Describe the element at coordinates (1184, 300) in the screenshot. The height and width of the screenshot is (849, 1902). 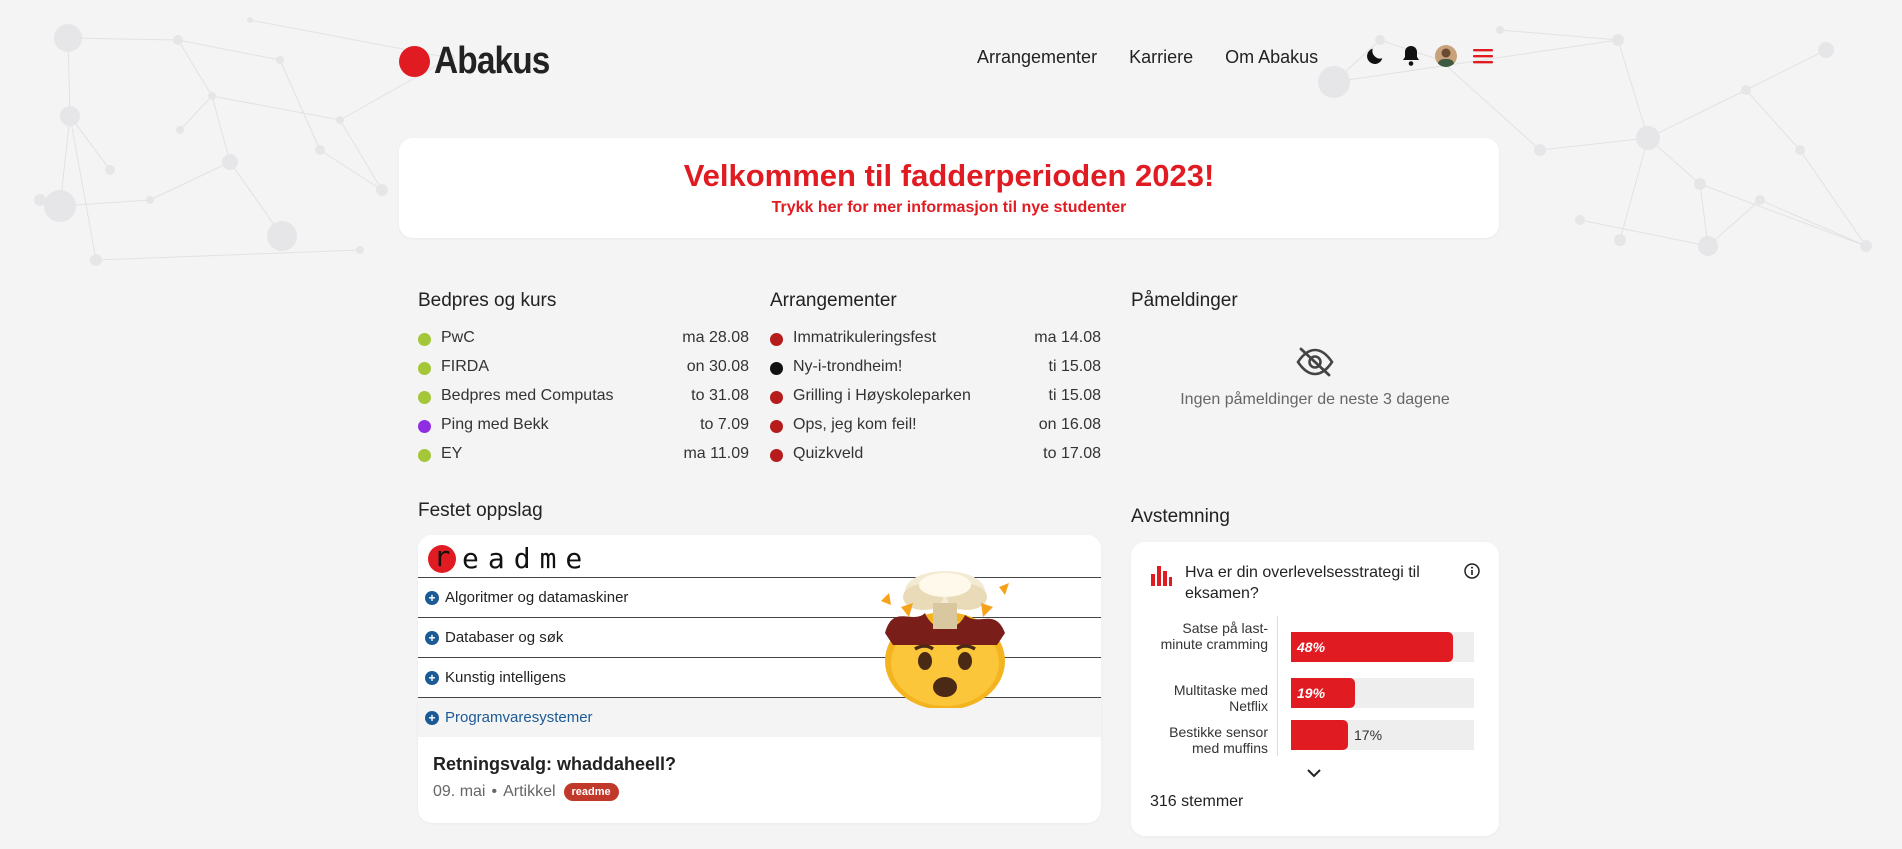
I see `registrations-title: Påmeldinger` at that location.